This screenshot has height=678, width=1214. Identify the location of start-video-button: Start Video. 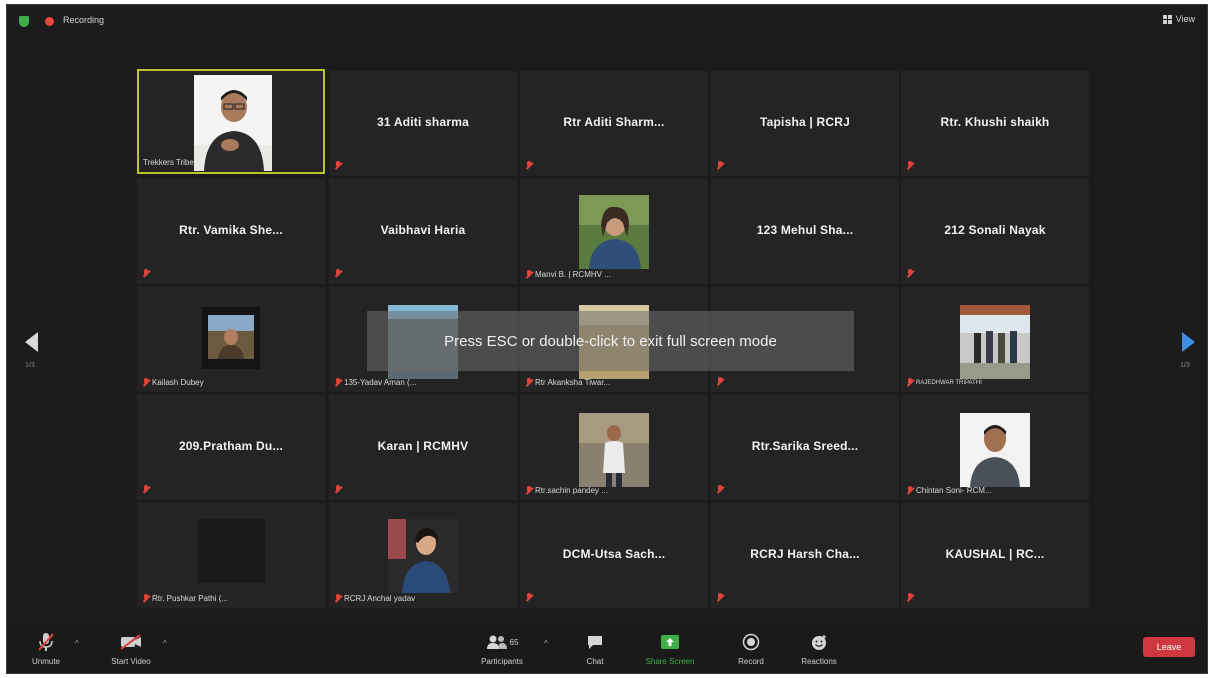
(131, 648).